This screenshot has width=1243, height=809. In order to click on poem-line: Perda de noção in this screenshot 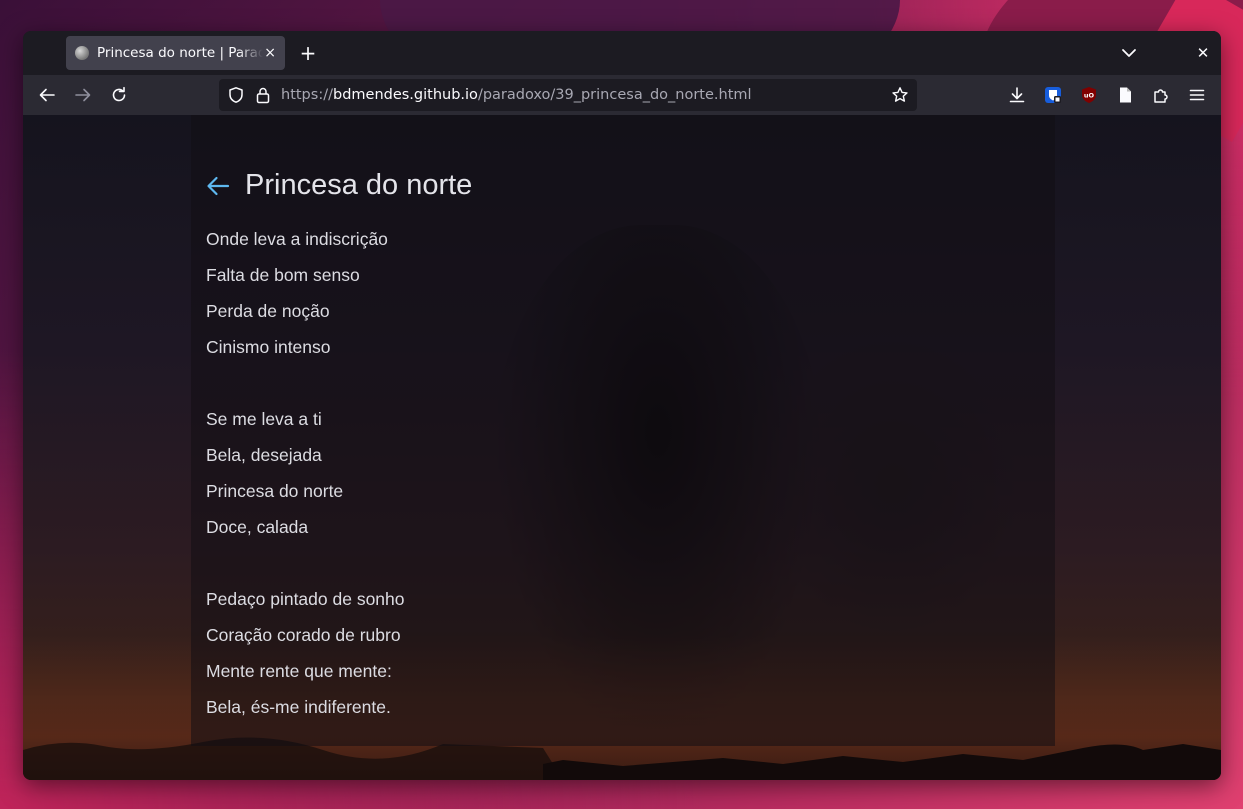, I will do `click(268, 311)`.